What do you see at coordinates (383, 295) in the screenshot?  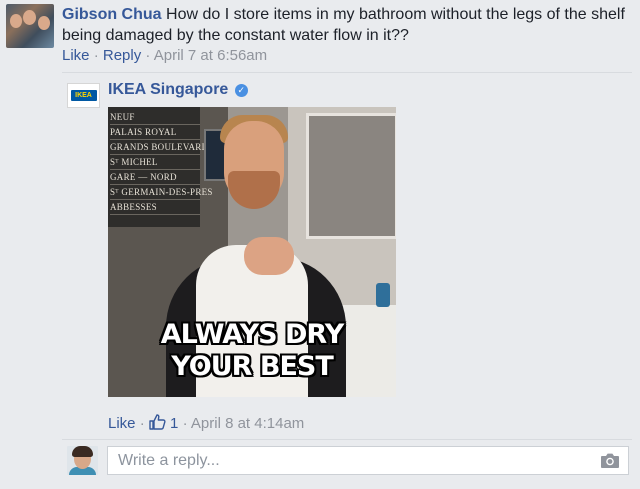 I see `soap-bottle` at bounding box center [383, 295].